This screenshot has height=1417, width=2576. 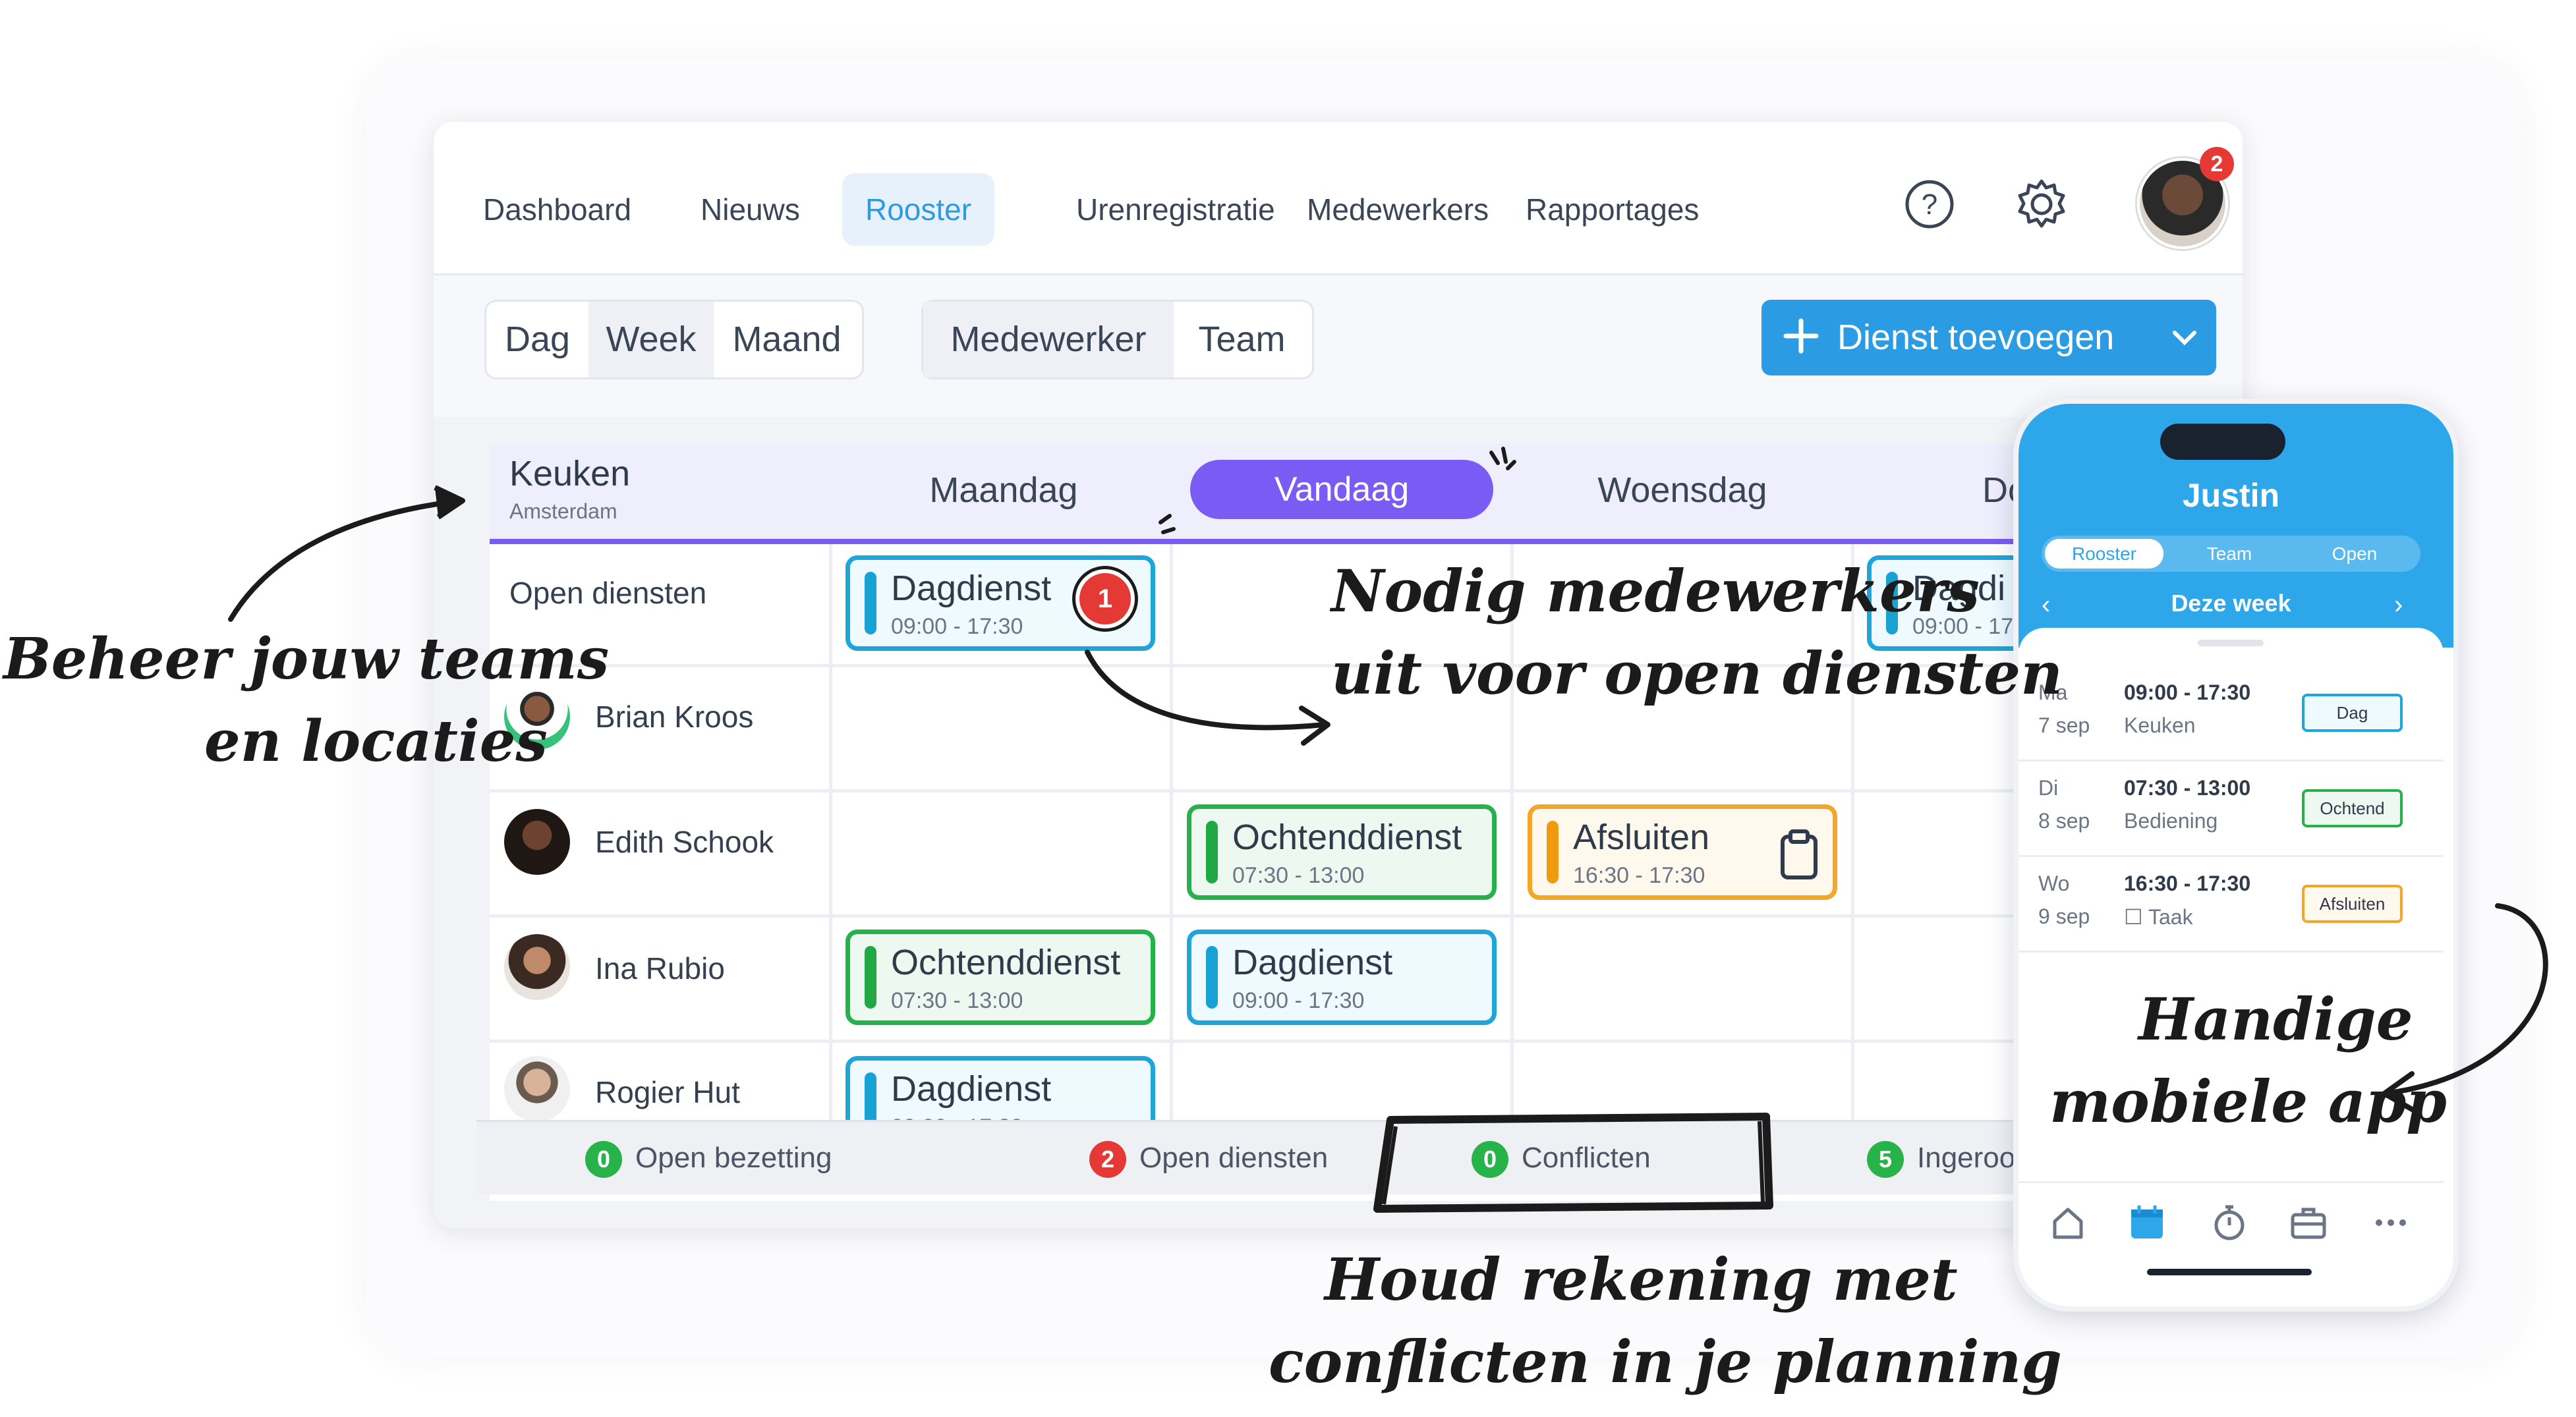 I want to click on phone-shift-detail: Keuken, so click(x=2160, y=725).